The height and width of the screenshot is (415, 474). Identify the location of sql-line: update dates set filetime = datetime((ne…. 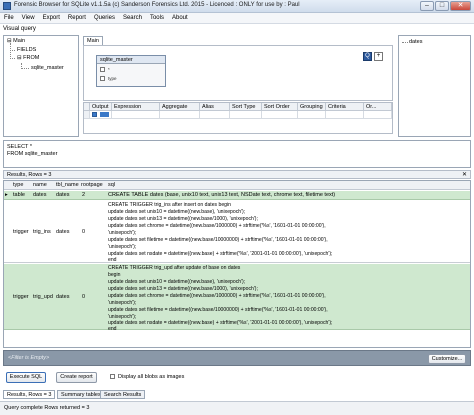
(218, 240).